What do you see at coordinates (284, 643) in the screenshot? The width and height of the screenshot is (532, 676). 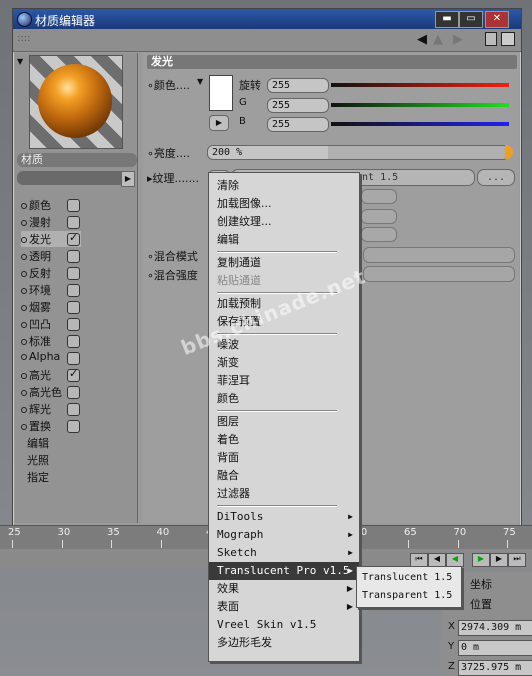 I see `menu-item: 多边形毛发` at bounding box center [284, 643].